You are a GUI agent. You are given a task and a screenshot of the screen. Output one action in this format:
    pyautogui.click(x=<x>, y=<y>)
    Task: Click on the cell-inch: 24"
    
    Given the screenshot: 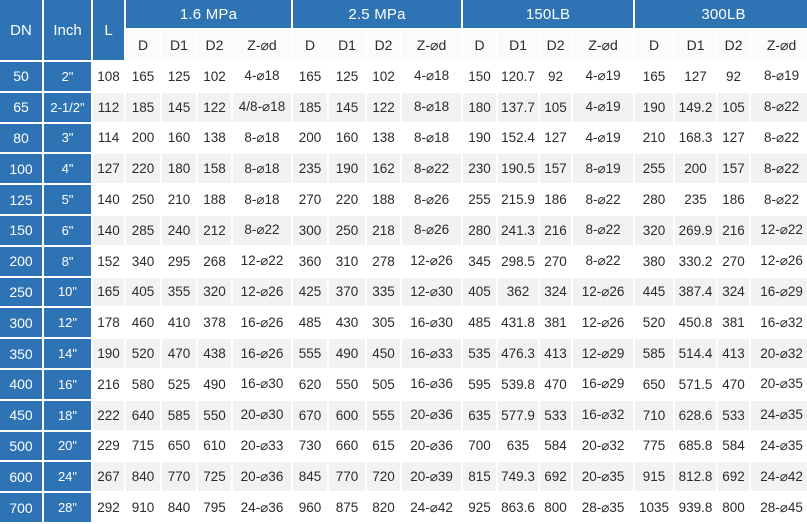 What is the action you would take?
    pyautogui.click(x=68, y=478)
    